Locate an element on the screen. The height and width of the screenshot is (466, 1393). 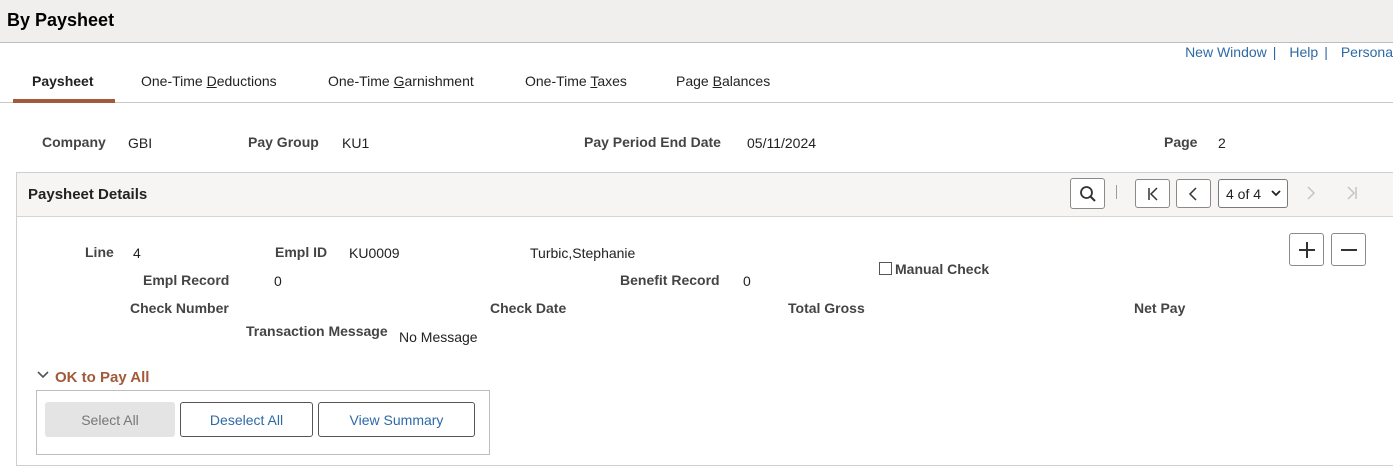
check-number-label: Check Number is located at coordinates (179, 308).